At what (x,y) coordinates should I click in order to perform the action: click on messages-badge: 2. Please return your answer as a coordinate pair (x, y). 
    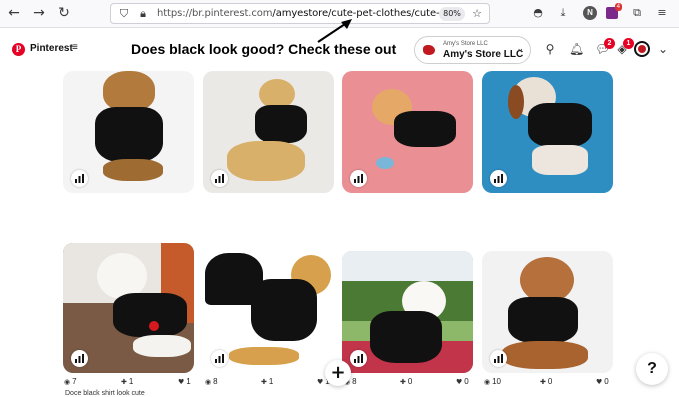
    Looking at the image, I should click on (609, 43).